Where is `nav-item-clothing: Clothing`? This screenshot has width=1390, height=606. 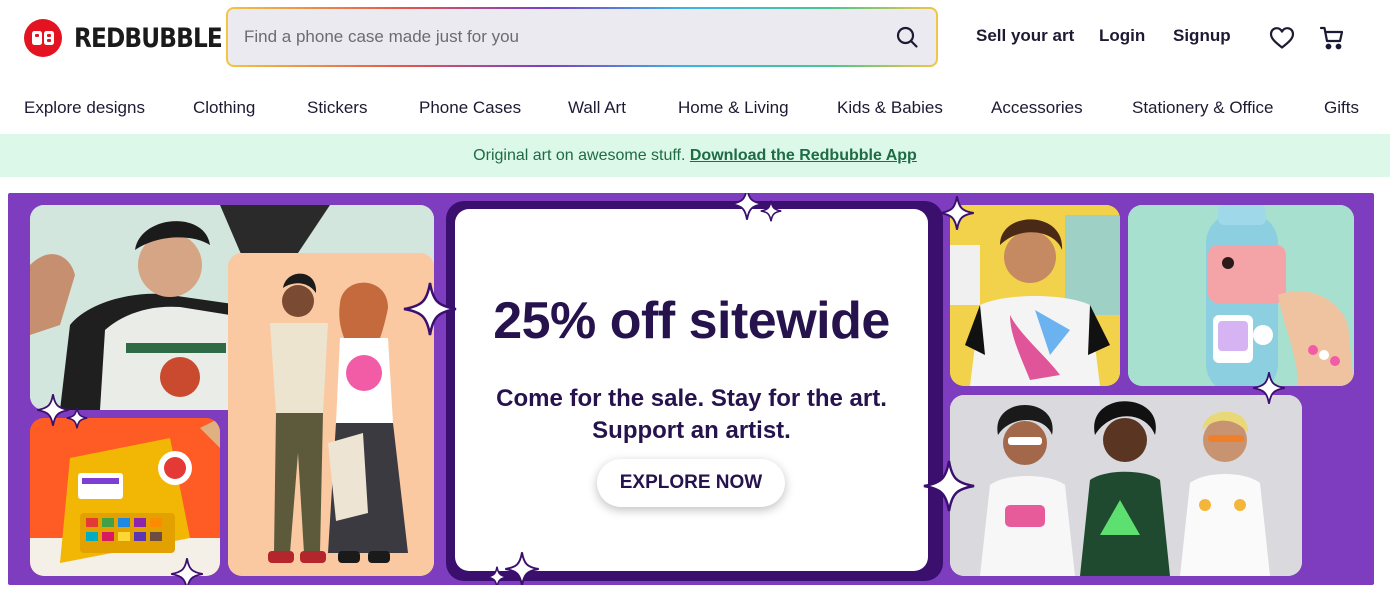 nav-item-clothing: Clothing is located at coordinates (224, 108).